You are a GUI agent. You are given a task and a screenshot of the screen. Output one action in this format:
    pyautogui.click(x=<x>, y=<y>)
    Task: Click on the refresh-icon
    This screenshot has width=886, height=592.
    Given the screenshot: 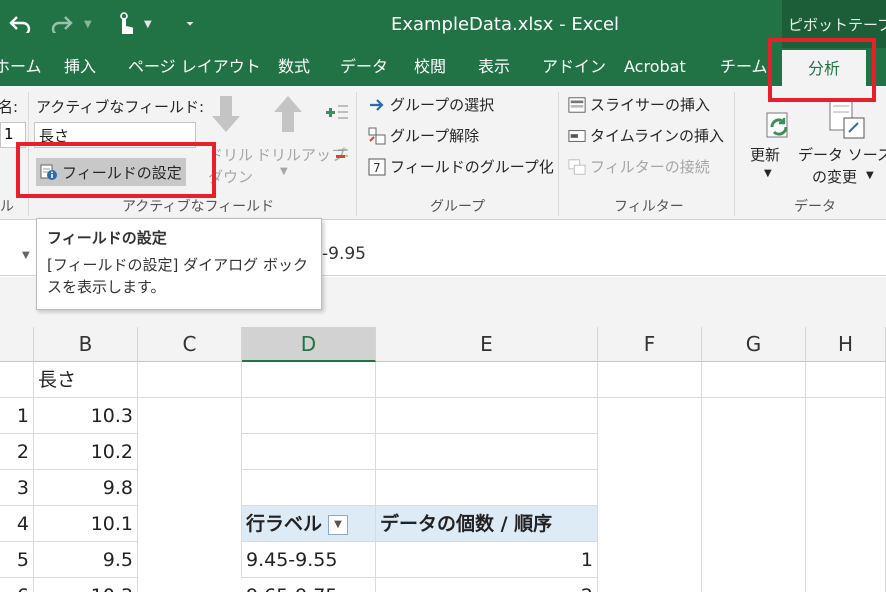 What is the action you would take?
    pyautogui.click(x=779, y=126)
    